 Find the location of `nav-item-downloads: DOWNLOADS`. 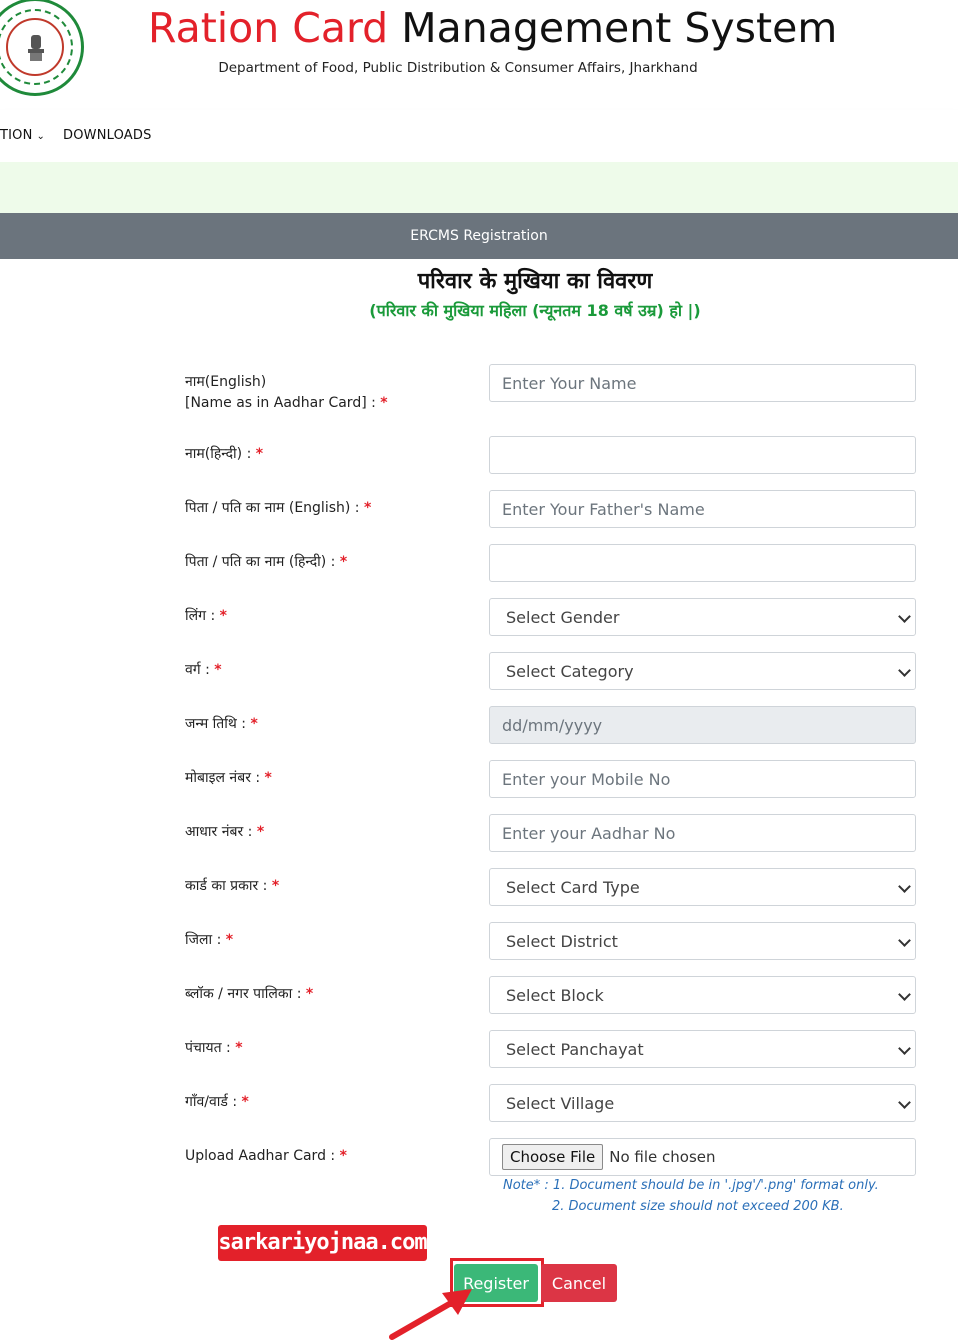

nav-item-downloads: DOWNLOADS is located at coordinates (107, 135).